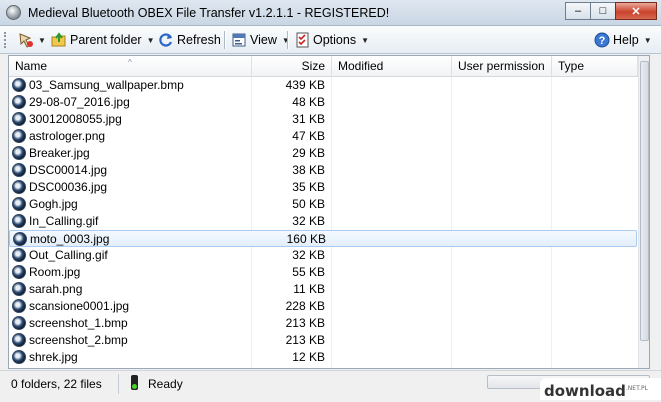 This screenshot has width=661, height=402. Describe the element at coordinates (308, 102) in the screenshot. I see `file-size: 48 KB` at that location.